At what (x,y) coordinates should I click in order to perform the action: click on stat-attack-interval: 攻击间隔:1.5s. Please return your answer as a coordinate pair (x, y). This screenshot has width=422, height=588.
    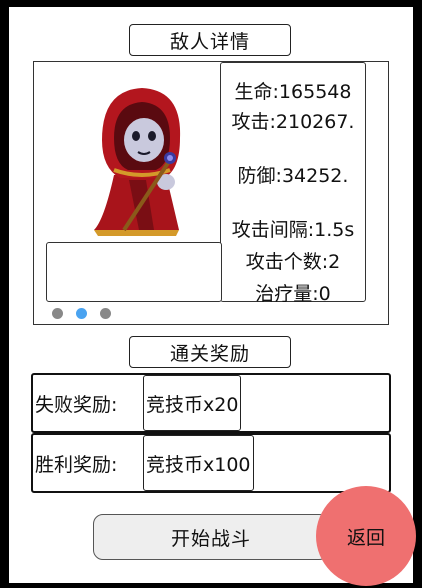
    Looking at the image, I should click on (293, 230).